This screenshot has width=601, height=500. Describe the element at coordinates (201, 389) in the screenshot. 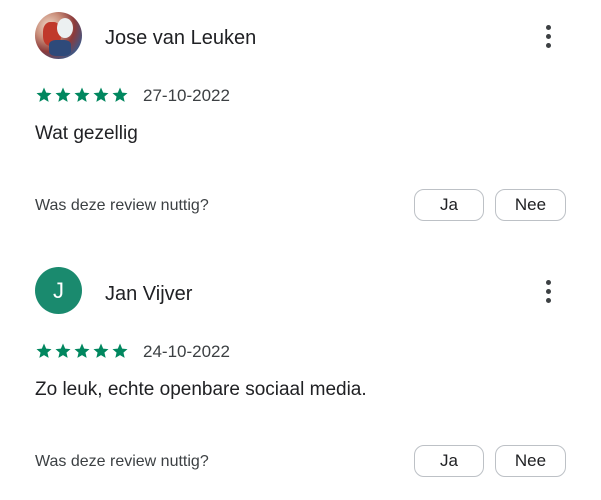

I see `review-text: Zo leuk, echte openbare sociaal media.` at that location.